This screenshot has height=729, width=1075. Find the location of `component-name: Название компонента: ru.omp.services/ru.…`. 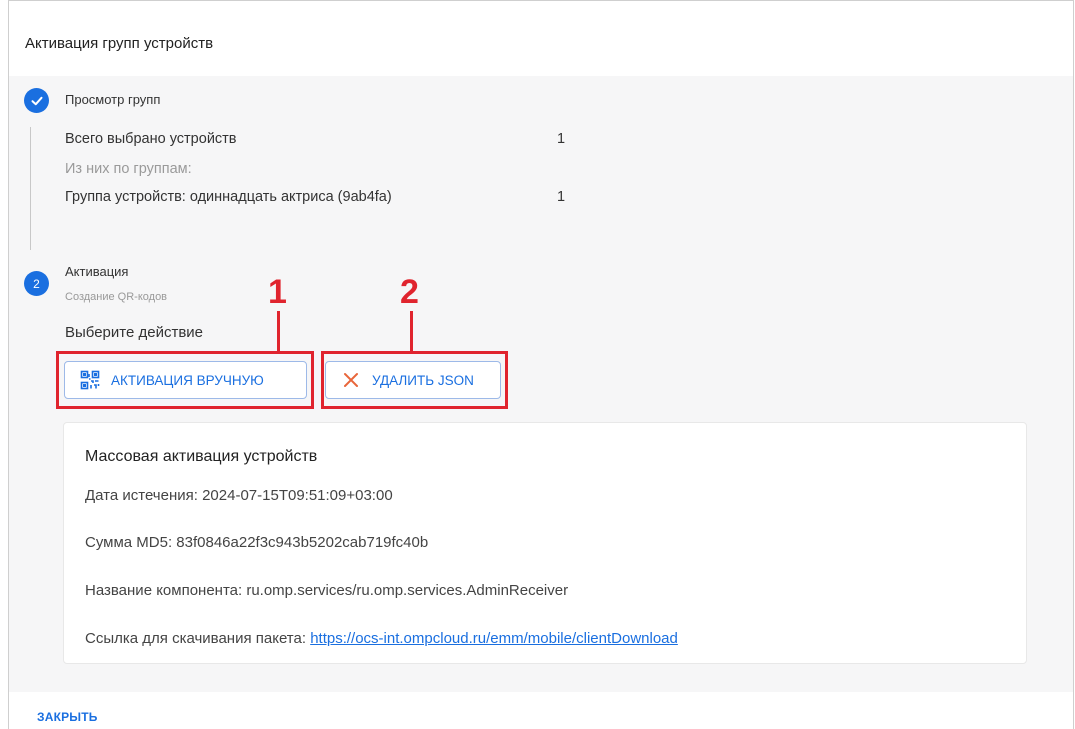

component-name: Название компонента: ru.omp.services/ru.… is located at coordinates (327, 590).